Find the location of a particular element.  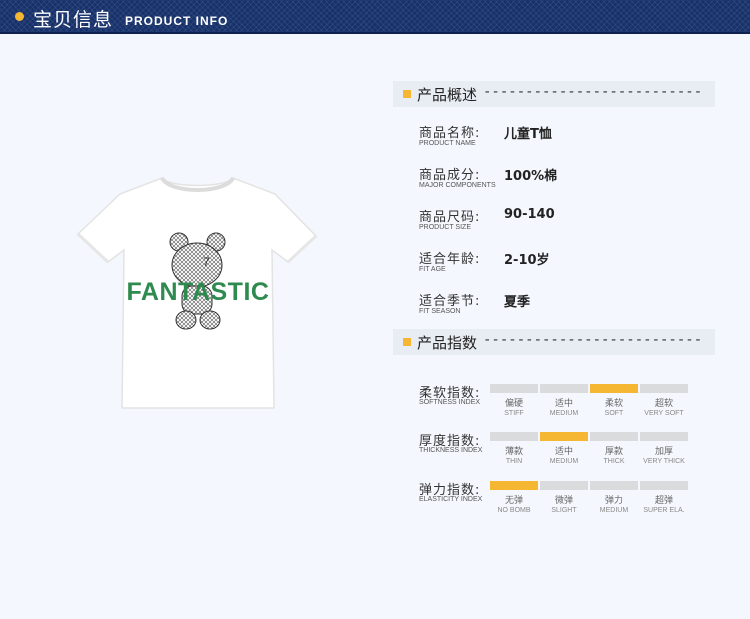

index-option: 微弹 SLIGHT is located at coordinates (564, 499).